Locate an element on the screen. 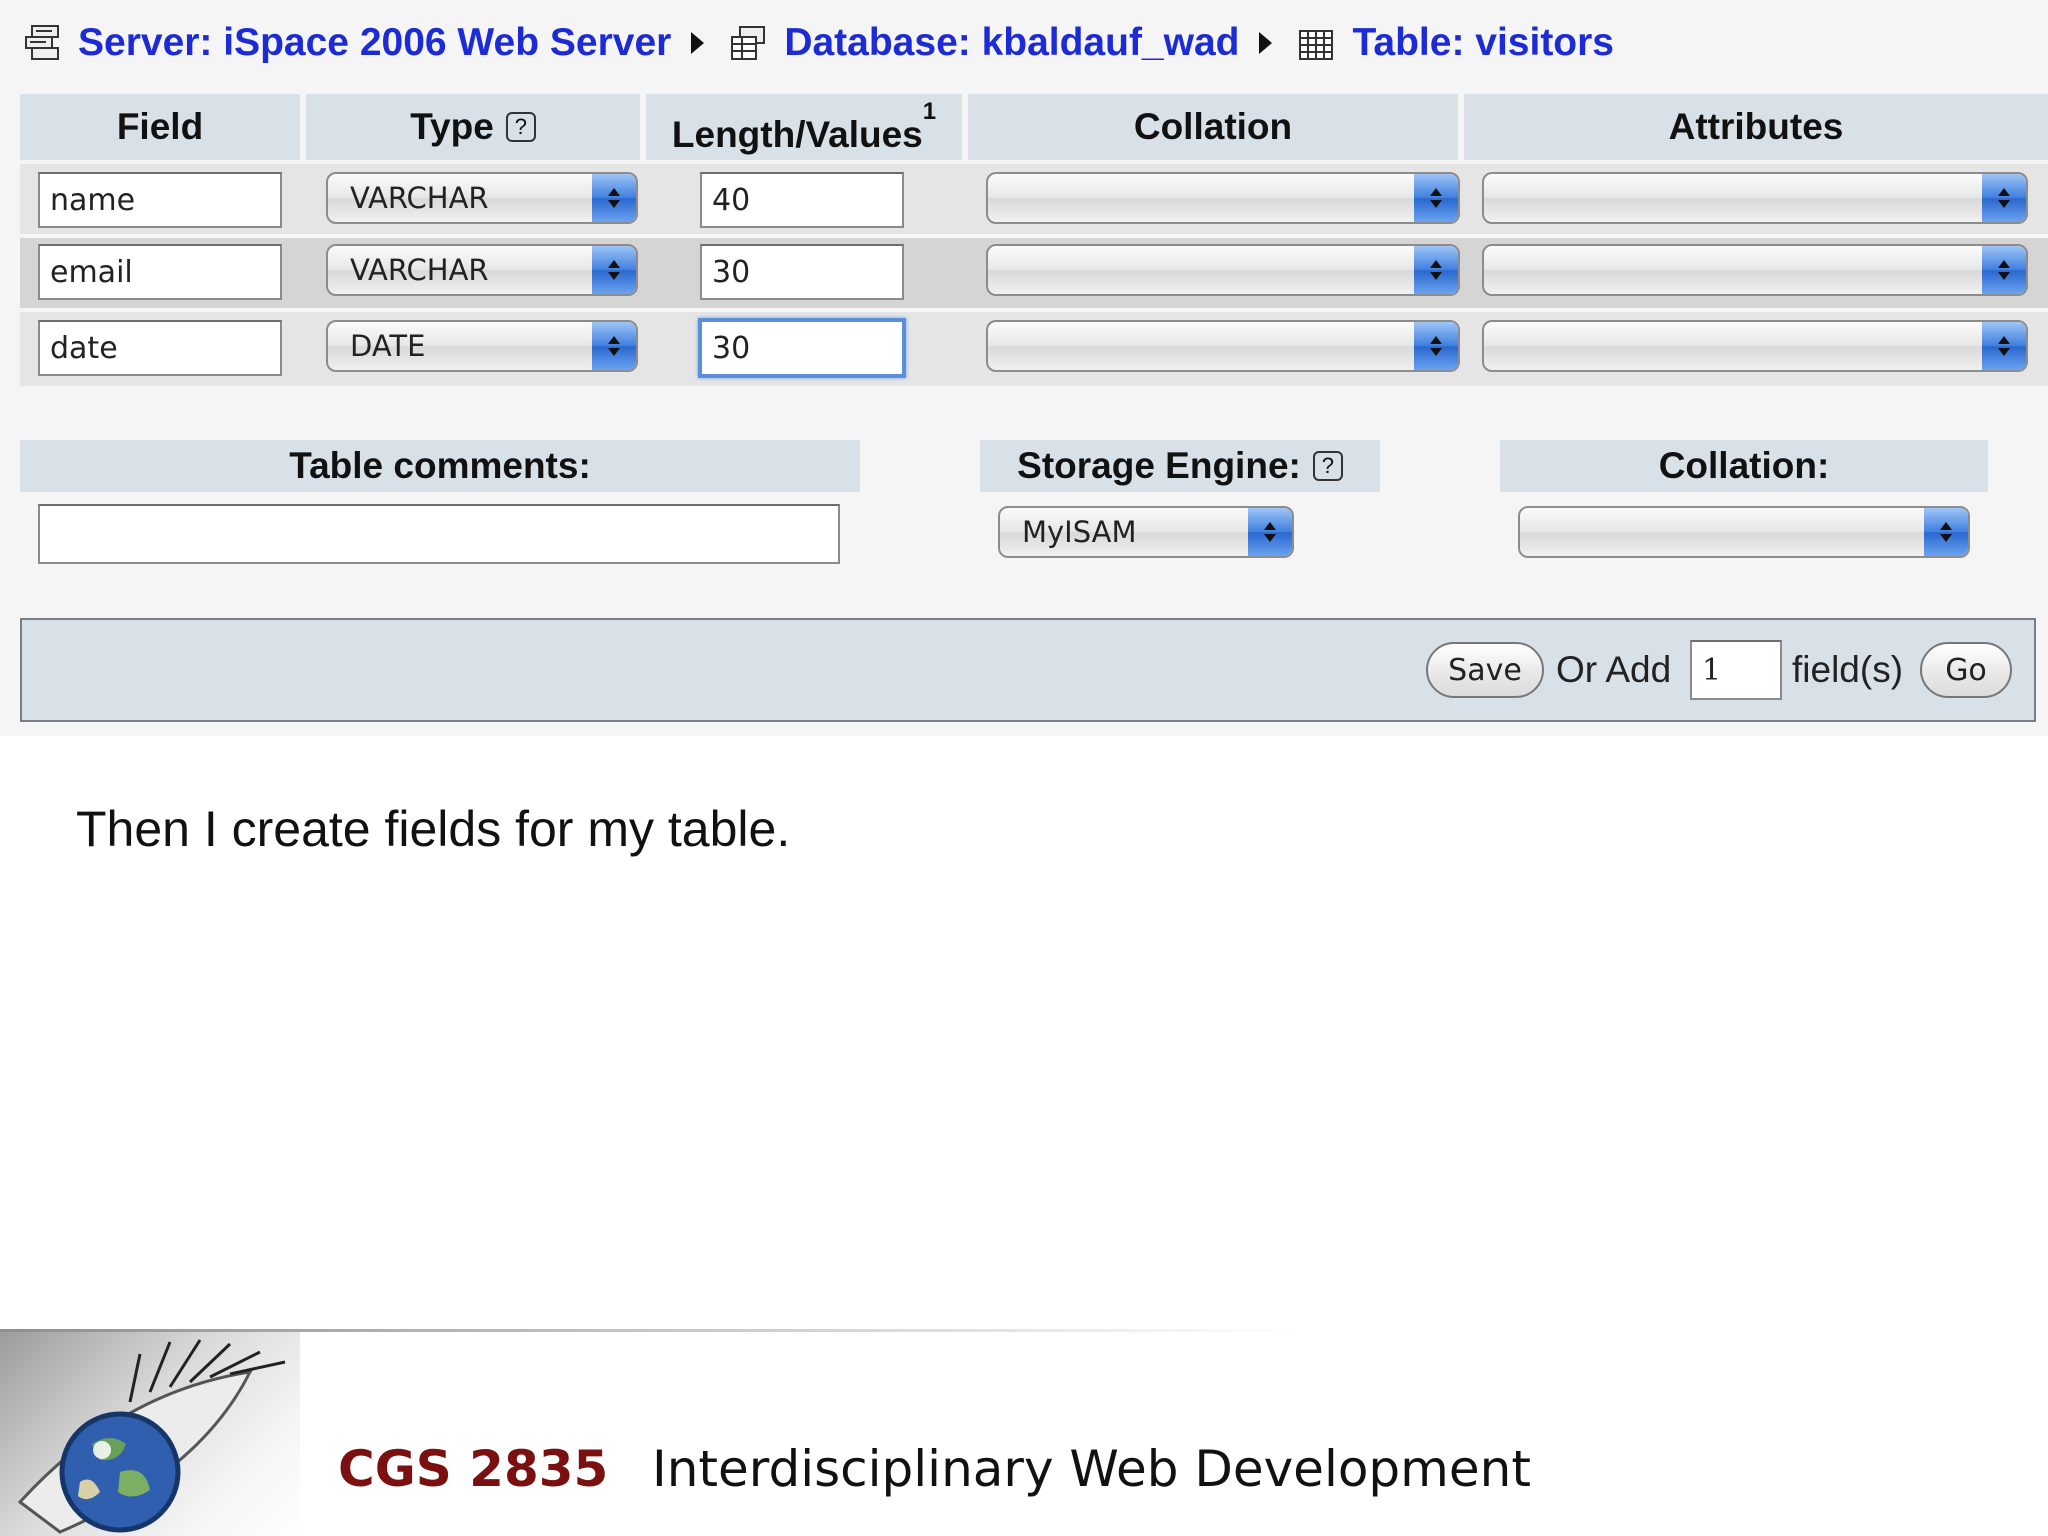 This screenshot has width=2048, height=1536. column-header-field: Field is located at coordinates (160, 127).